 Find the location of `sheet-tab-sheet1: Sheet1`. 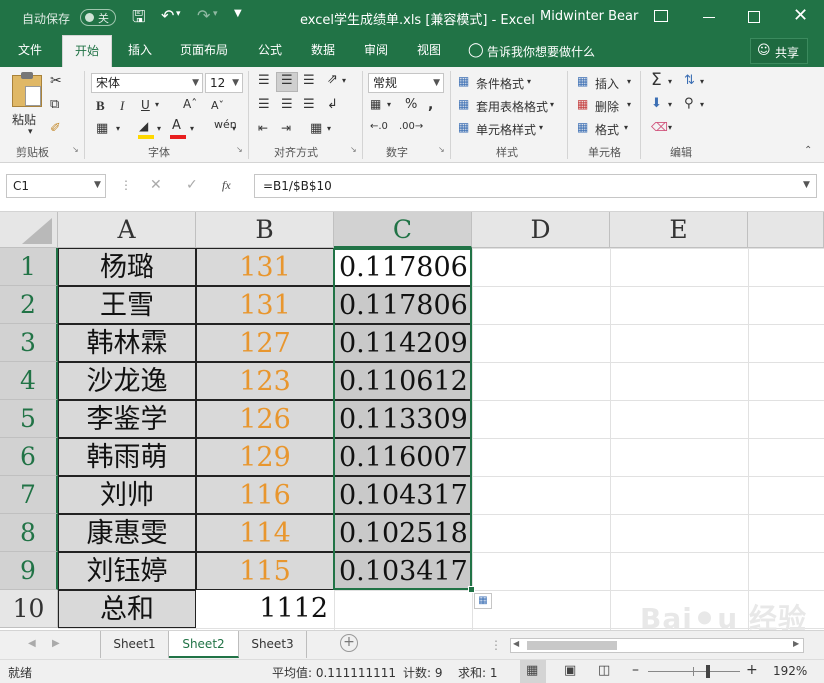

sheet-tab-sheet1: Sheet1 is located at coordinates (135, 644).